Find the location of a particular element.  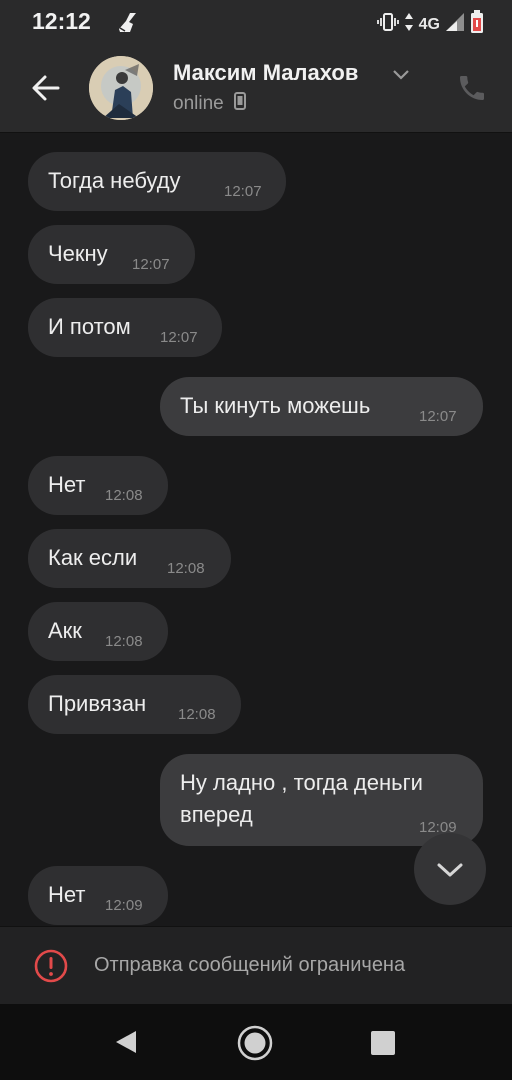

contact-name: Максим Малахов is located at coordinates (265, 73).